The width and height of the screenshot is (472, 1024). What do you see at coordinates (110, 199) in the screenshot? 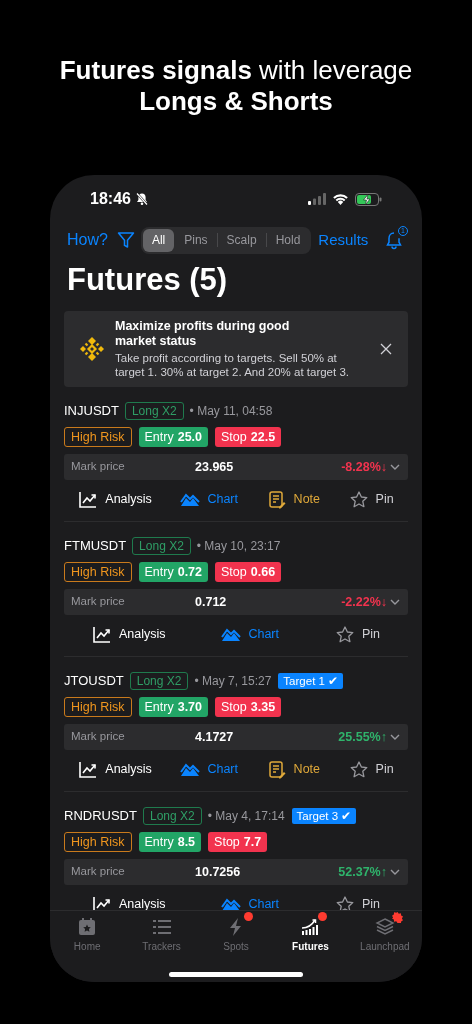
I see `clock: 18:46` at bounding box center [110, 199].